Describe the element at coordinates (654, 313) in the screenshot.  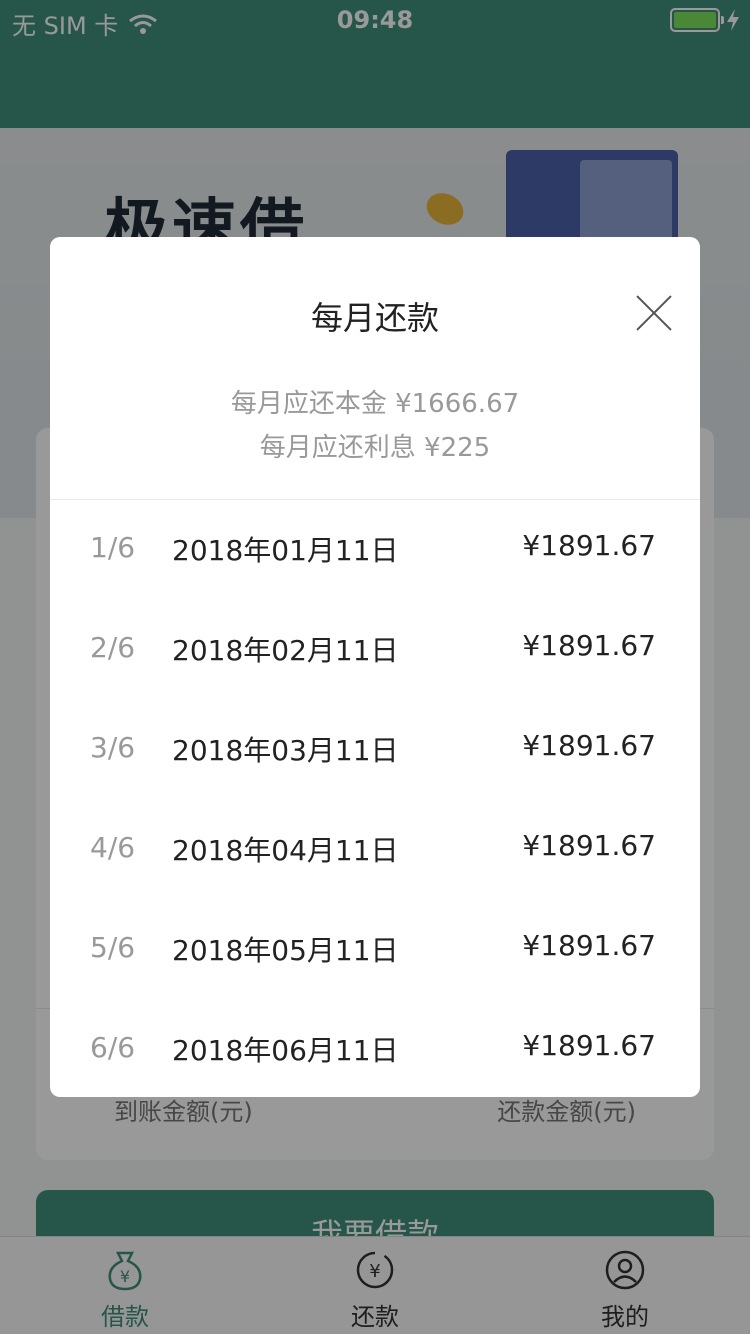
I see `close-icon` at that location.